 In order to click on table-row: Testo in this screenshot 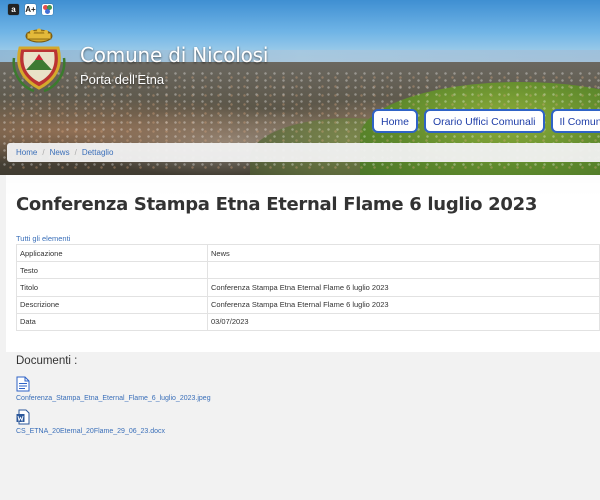, I will do `click(308, 270)`.